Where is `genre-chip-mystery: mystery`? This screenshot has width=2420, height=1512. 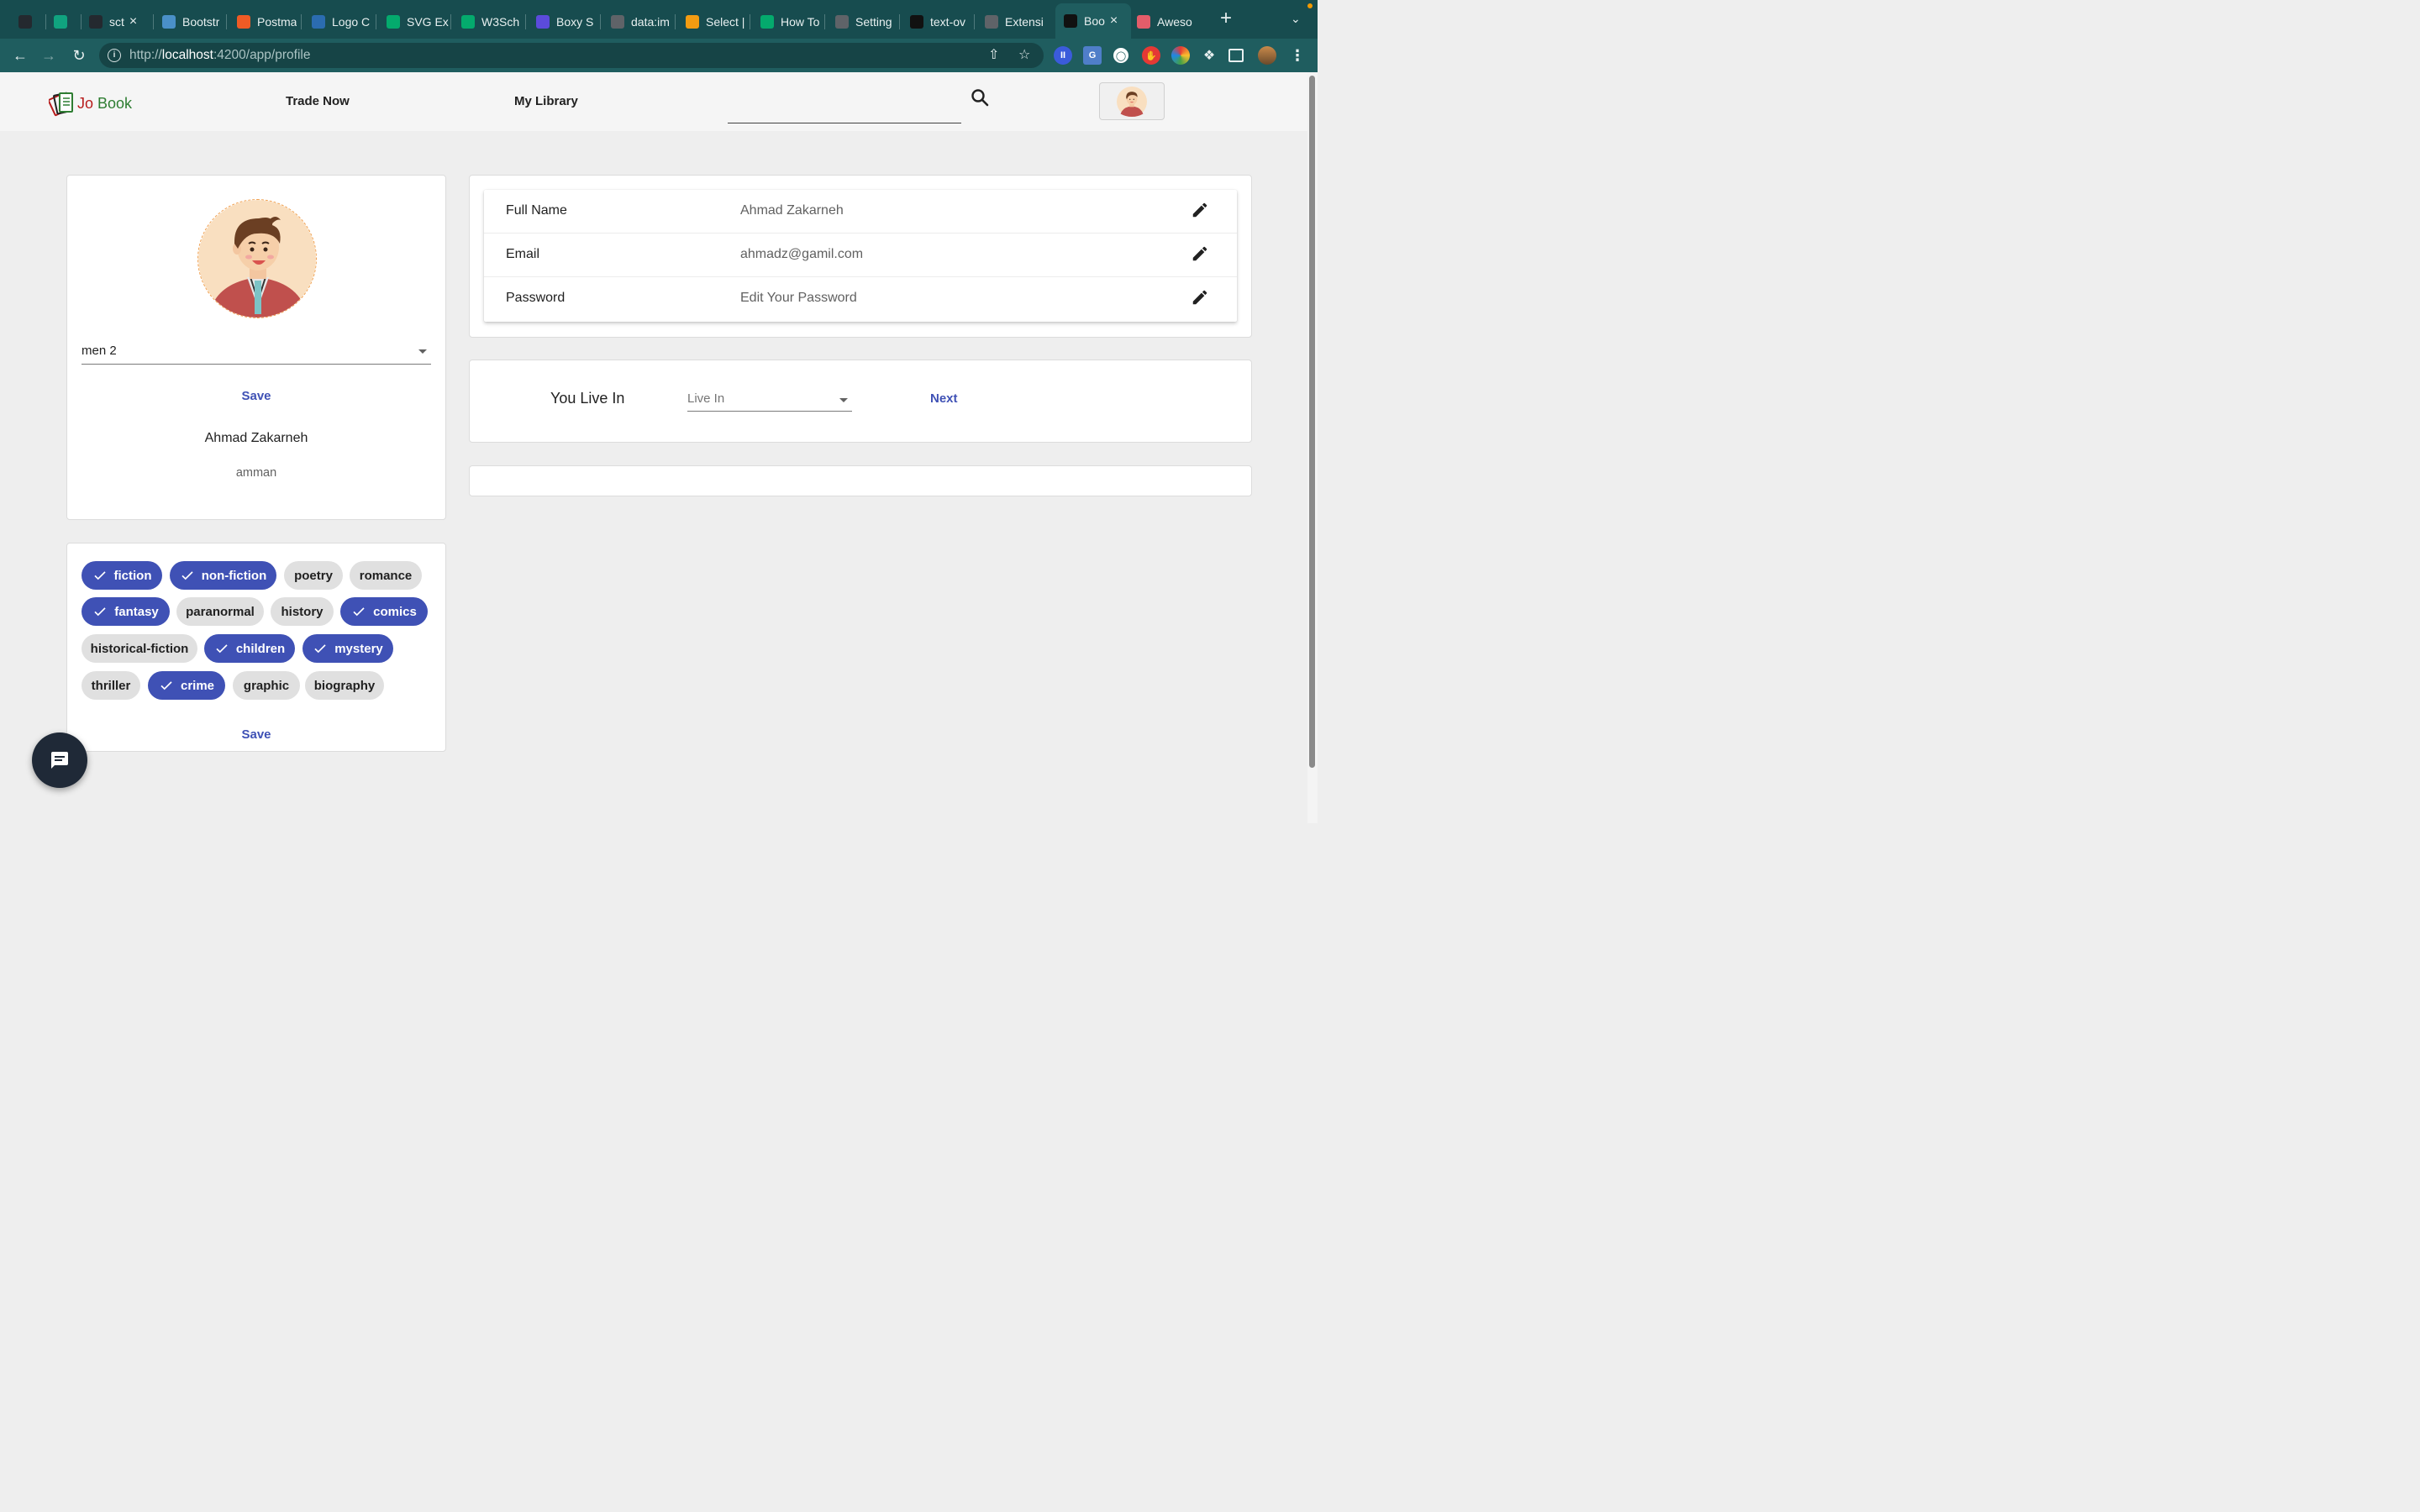 genre-chip-mystery: mystery is located at coordinates (347, 648).